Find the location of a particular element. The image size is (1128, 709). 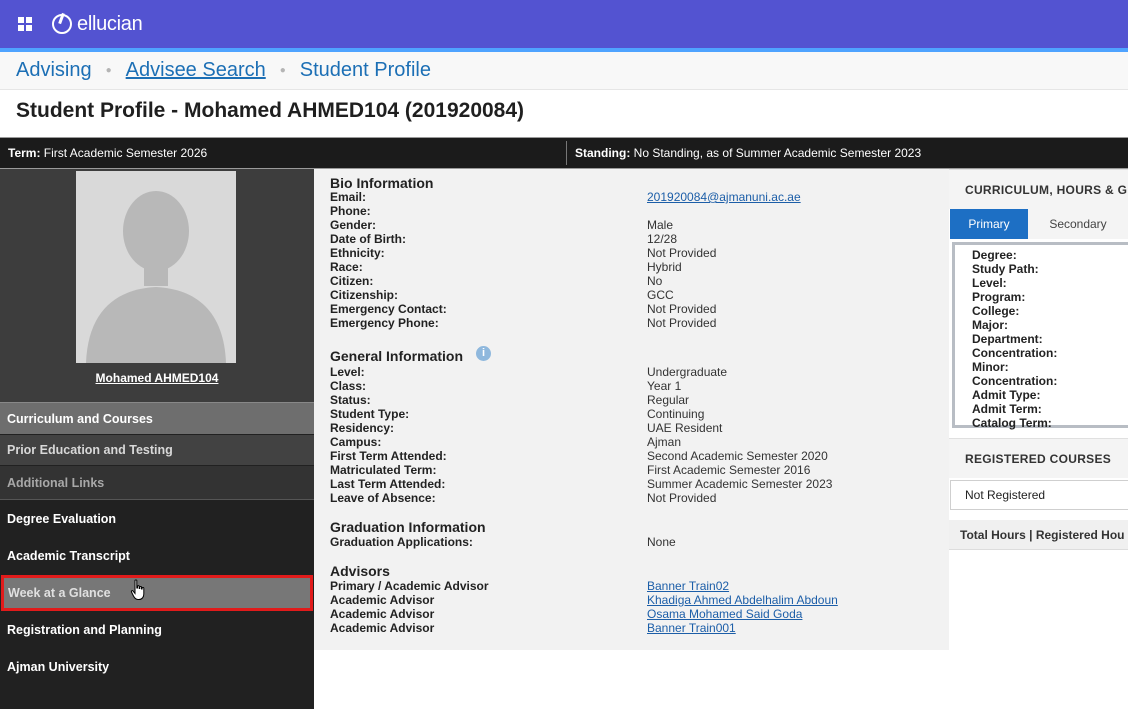

termbar-divider is located at coordinates (566, 153).